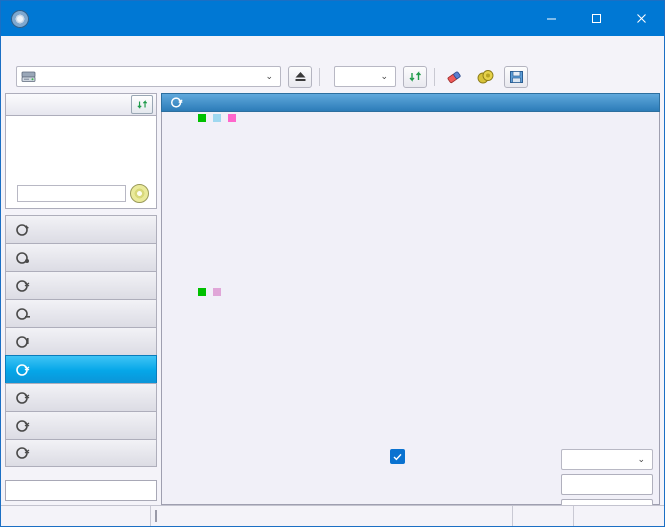  Describe the element at coordinates (71, 193) in the screenshot. I see `disc-label-input` at that location.